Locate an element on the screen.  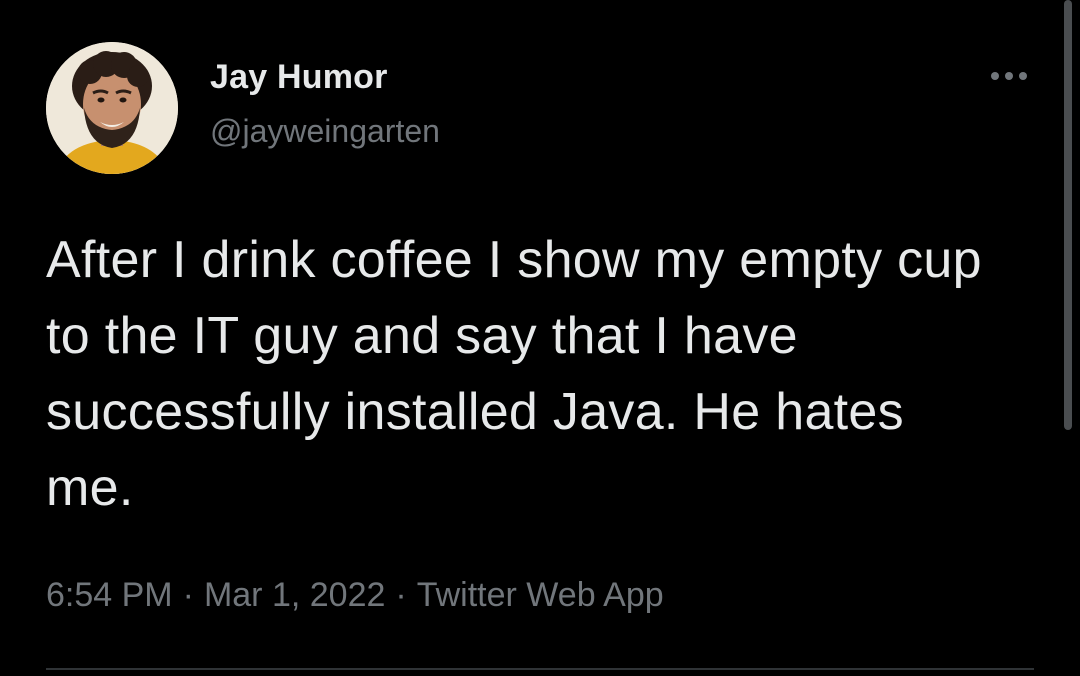
author-display-name: Jay Humor is located at coordinates (299, 77).